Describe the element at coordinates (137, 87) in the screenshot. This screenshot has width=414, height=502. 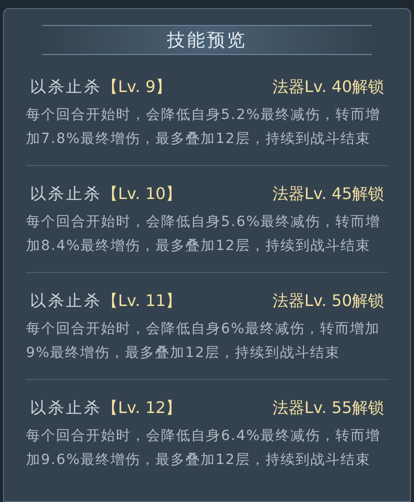
I see `skill-level: 【Lv. 9】` at that location.